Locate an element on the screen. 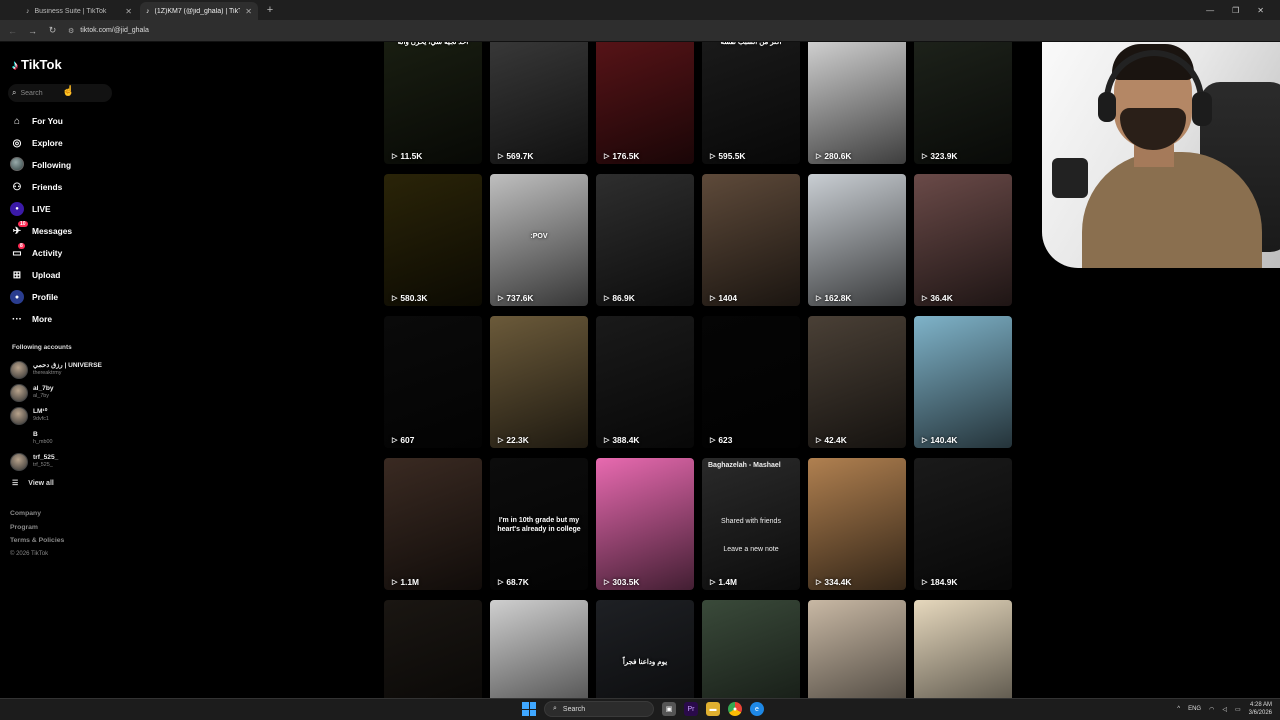 This screenshot has height=720, width=1280. tray-arrow-icon: ^ is located at coordinates (1178, 709).